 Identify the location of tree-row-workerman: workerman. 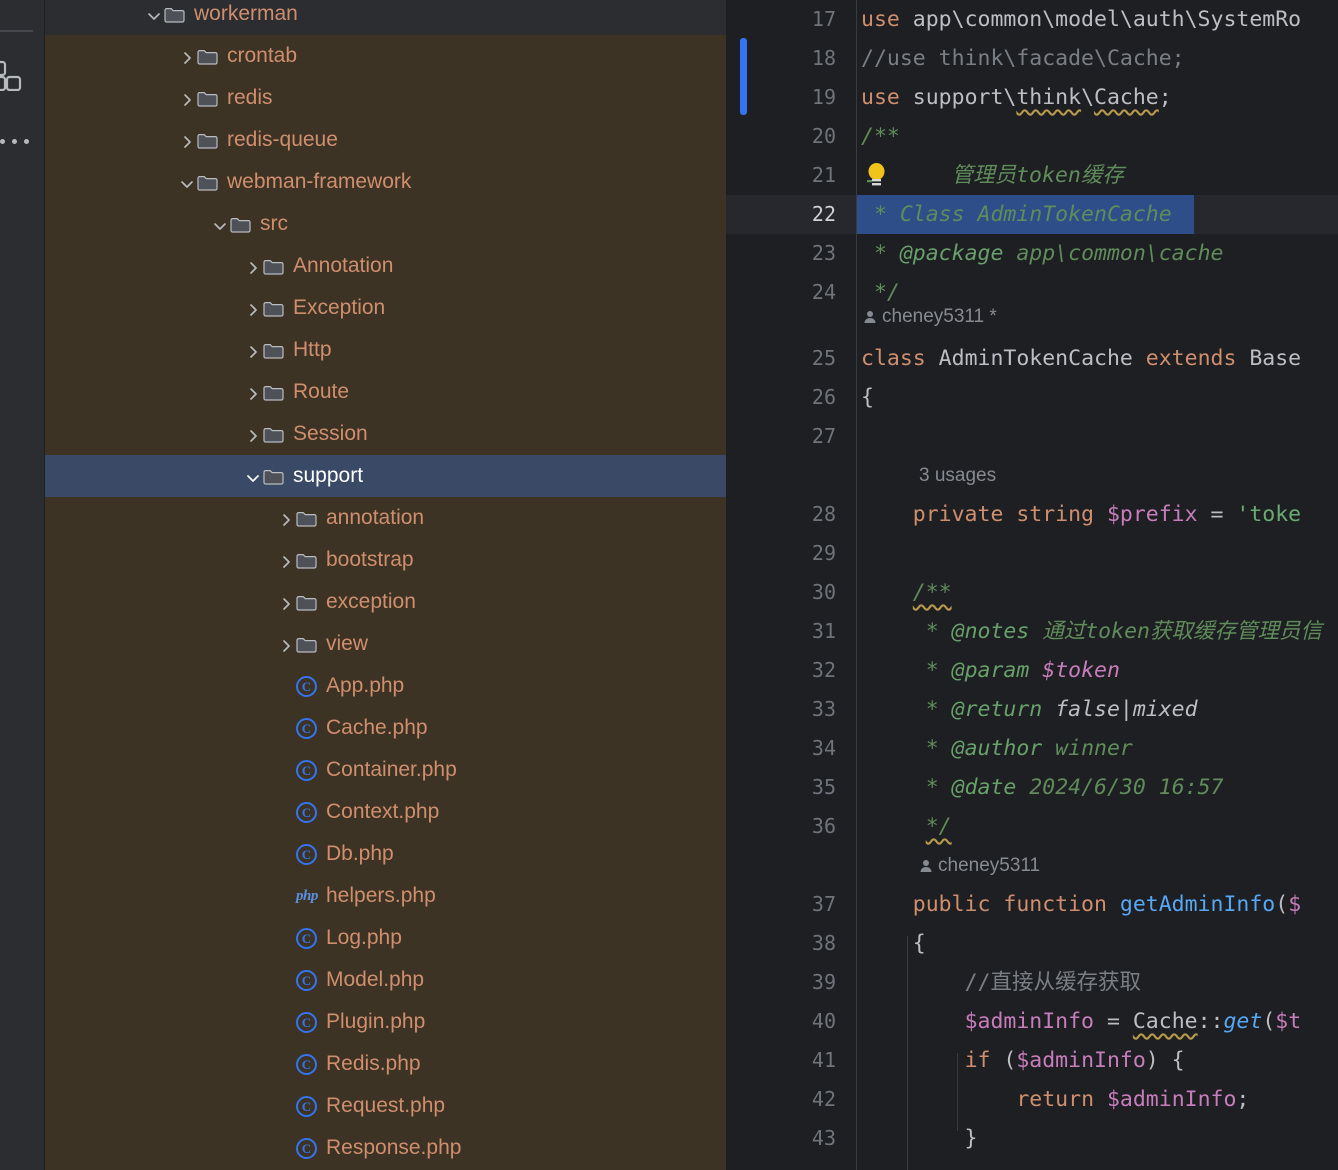
(385, 17).